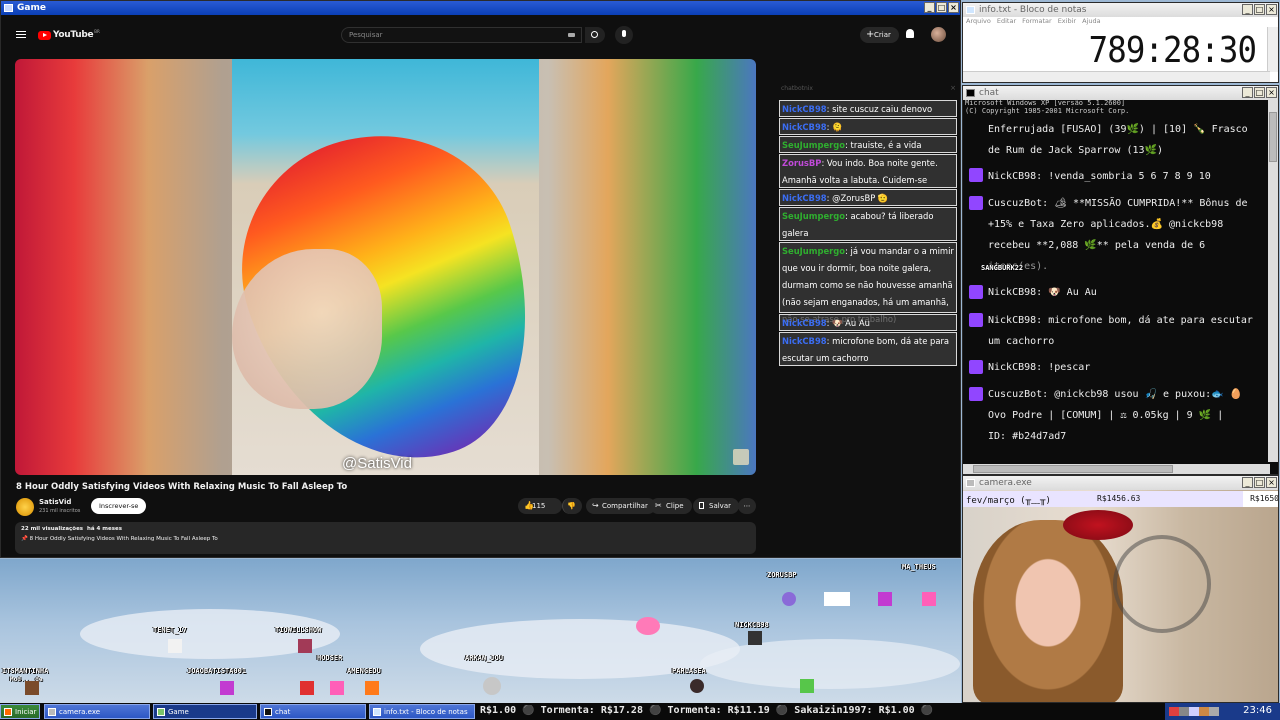  I want to click on menu-item-arquivo: Arquivo, so click(978, 22).